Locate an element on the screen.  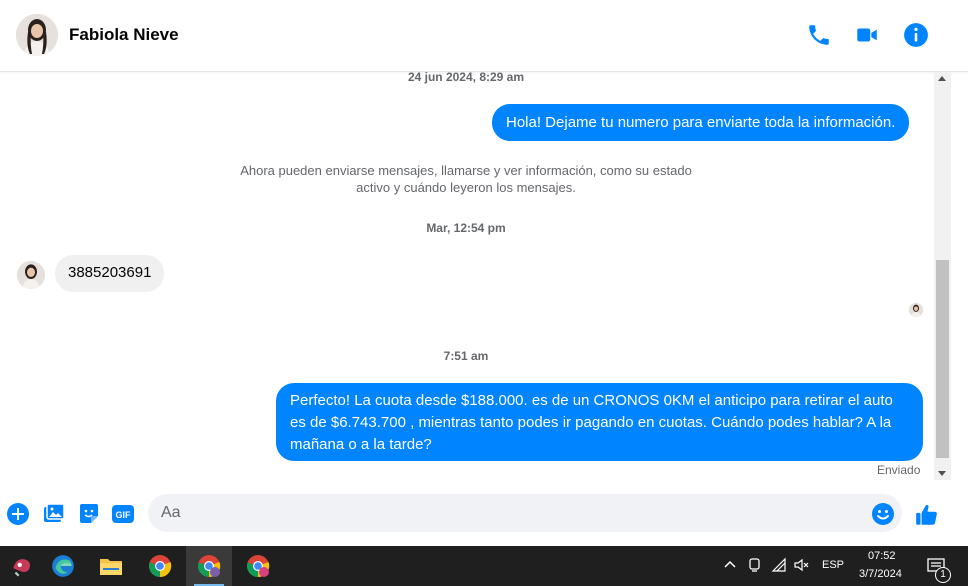
language-indicator: ESP is located at coordinates (833, 565).